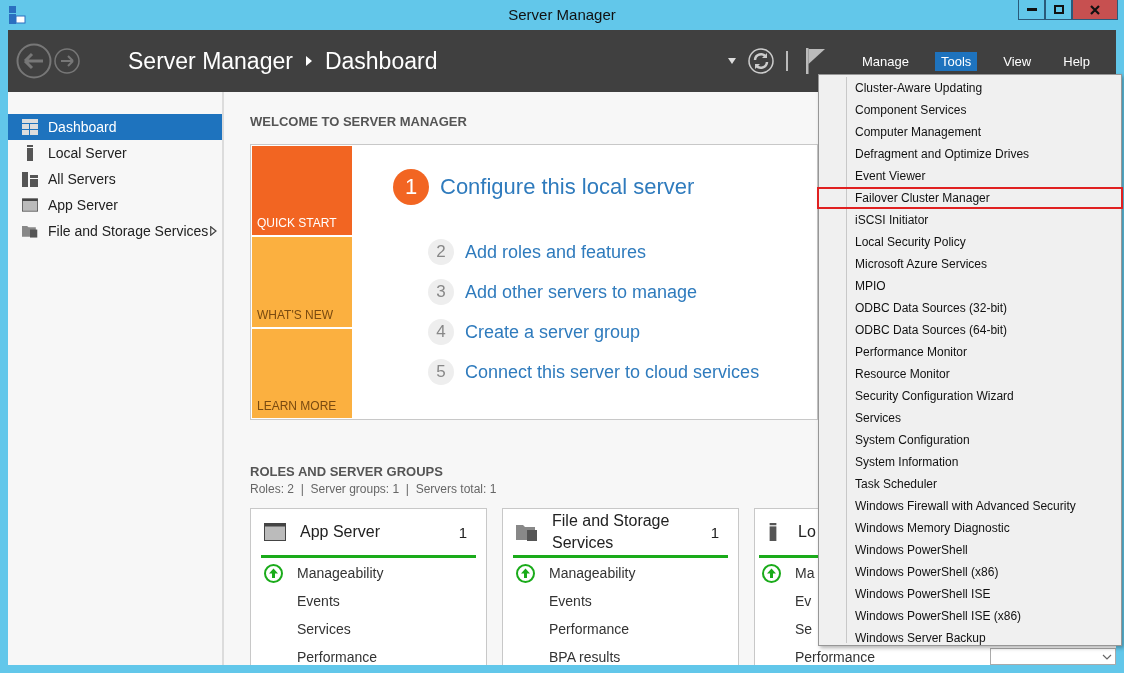 This screenshot has width=1124, height=673. What do you see at coordinates (346, 472) in the screenshot?
I see `section-title: ROLES AND SERVER GROUPS` at bounding box center [346, 472].